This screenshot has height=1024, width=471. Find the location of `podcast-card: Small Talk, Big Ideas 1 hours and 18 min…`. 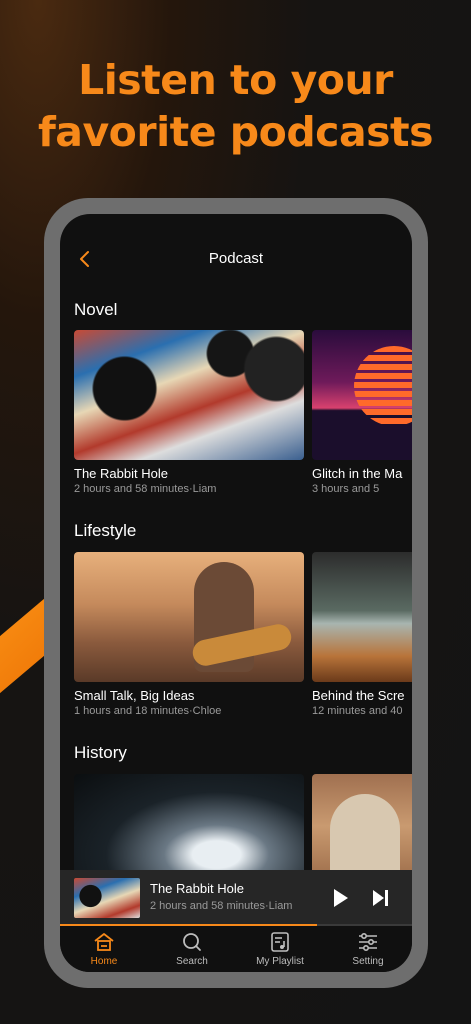

podcast-card: Small Talk, Big Ideas 1 hours and 18 min… is located at coordinates (189, 634).